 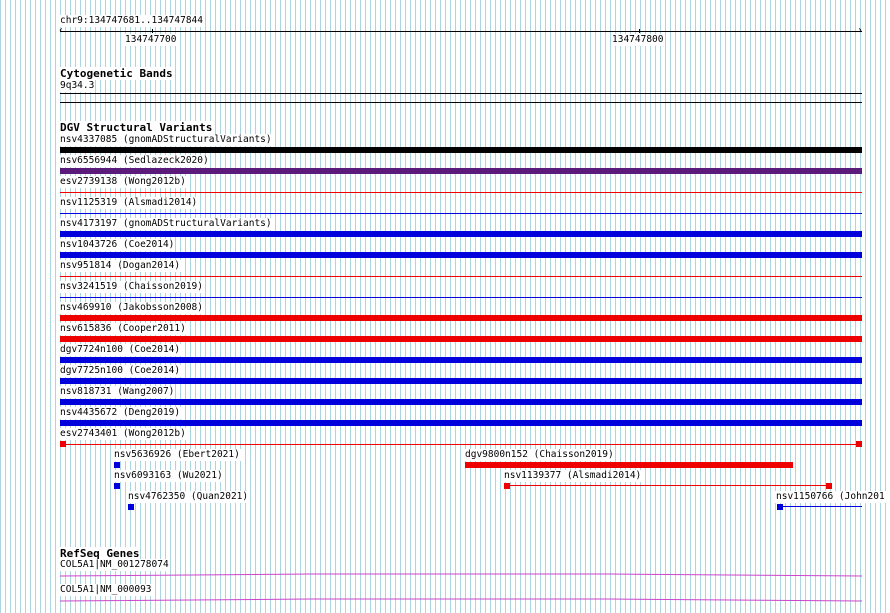 I want to click on ruler-tick-label: 134747700, so click(x=151, y=40).